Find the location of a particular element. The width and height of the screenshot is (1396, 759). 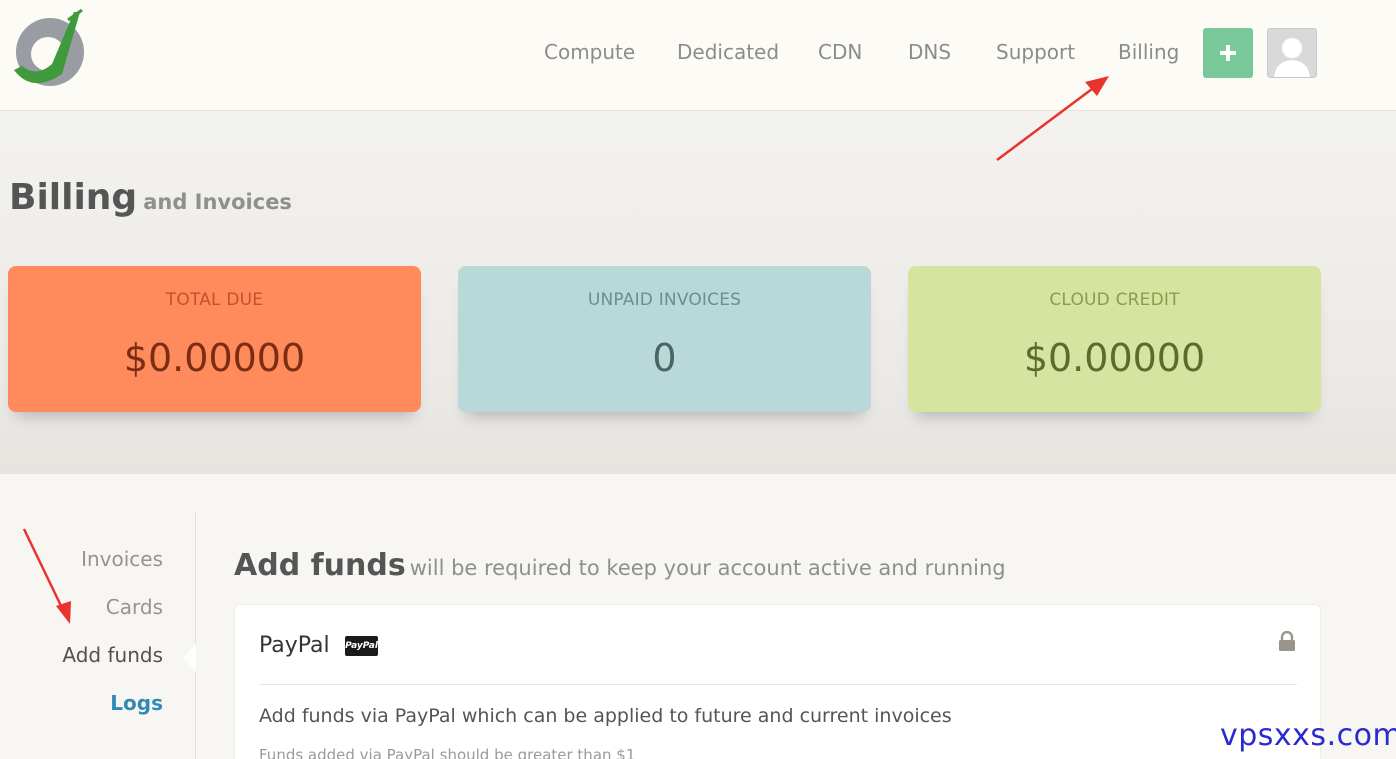

nav-compute: Compute is located at coordinates (589, 52).